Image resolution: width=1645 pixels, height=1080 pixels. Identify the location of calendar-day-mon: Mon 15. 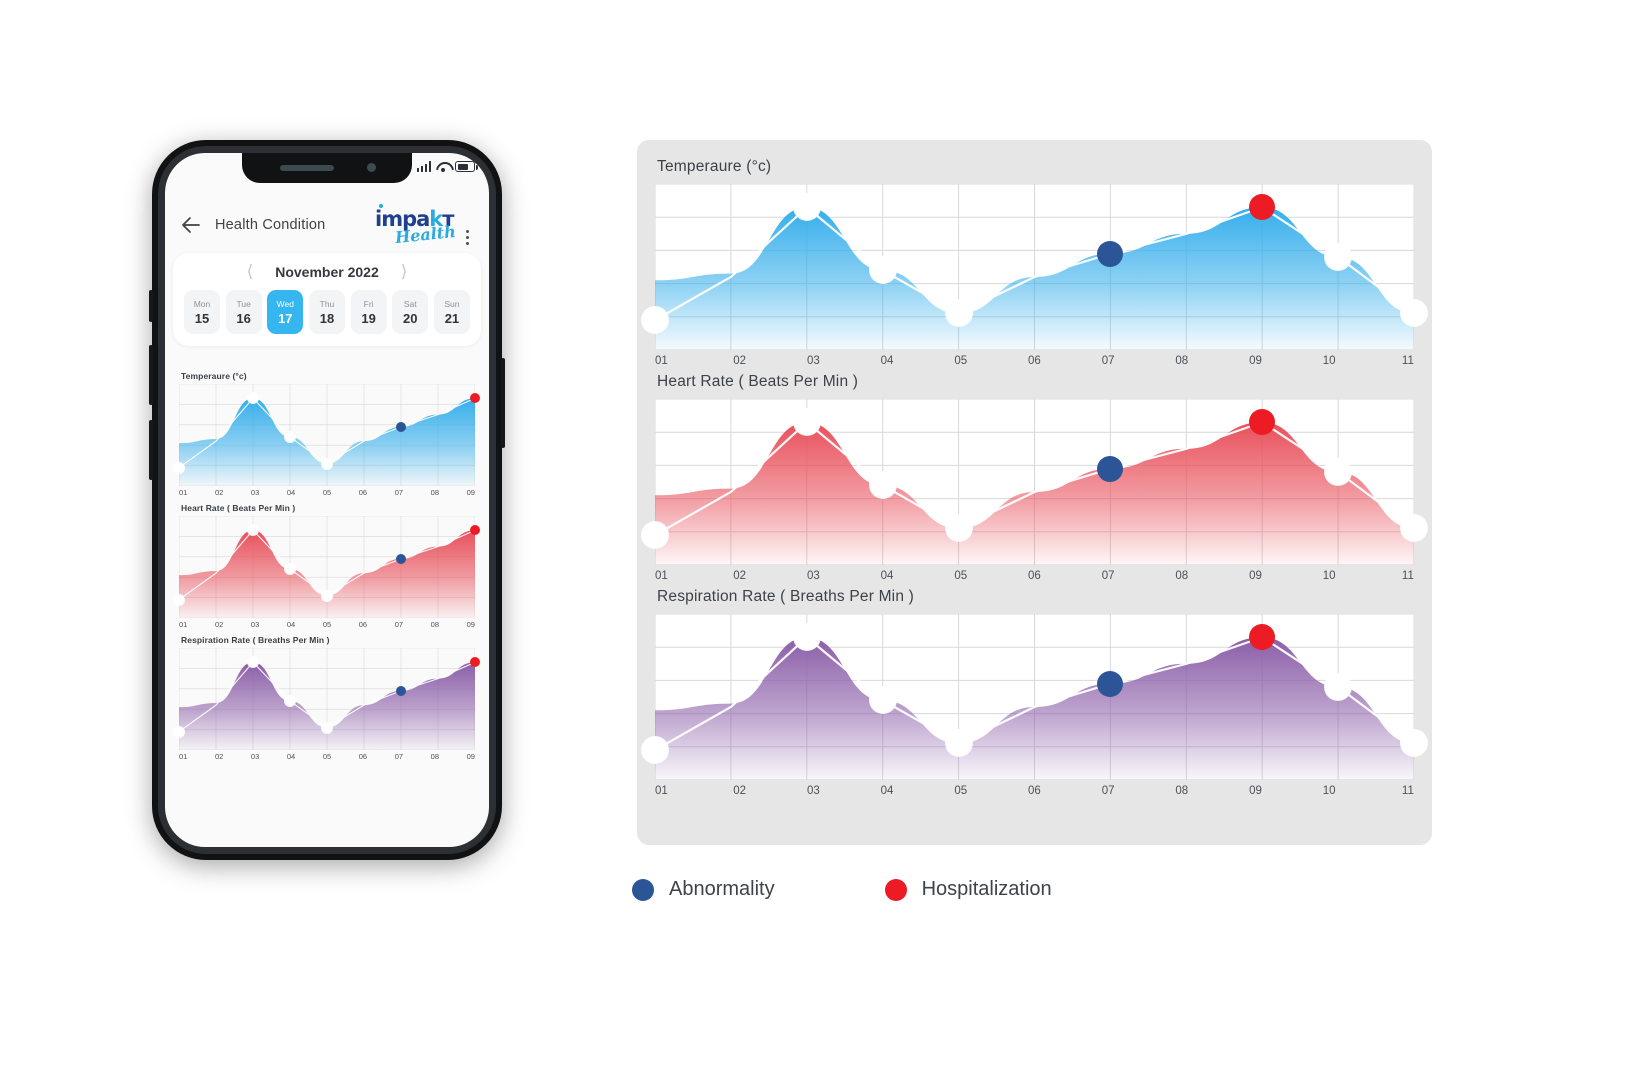
(202, 312).